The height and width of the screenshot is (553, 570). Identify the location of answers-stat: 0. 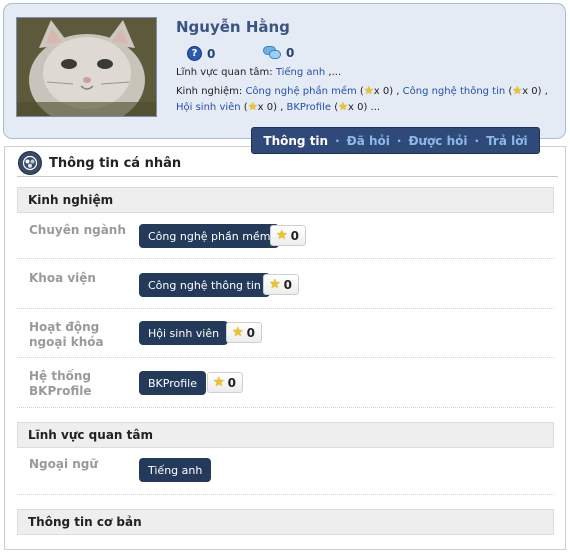
(278, 53).